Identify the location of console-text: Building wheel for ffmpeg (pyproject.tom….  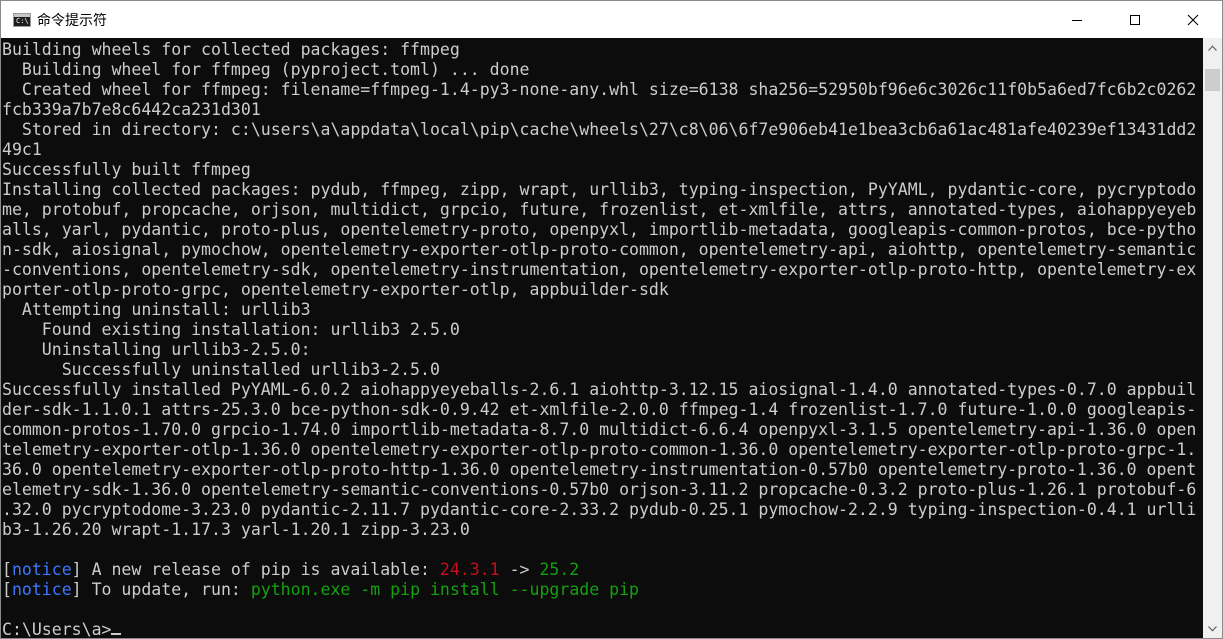
(266, 69).